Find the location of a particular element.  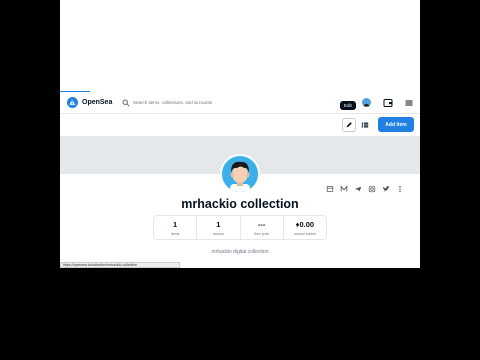

stat-label: owners is located at coordinates (218, 233).